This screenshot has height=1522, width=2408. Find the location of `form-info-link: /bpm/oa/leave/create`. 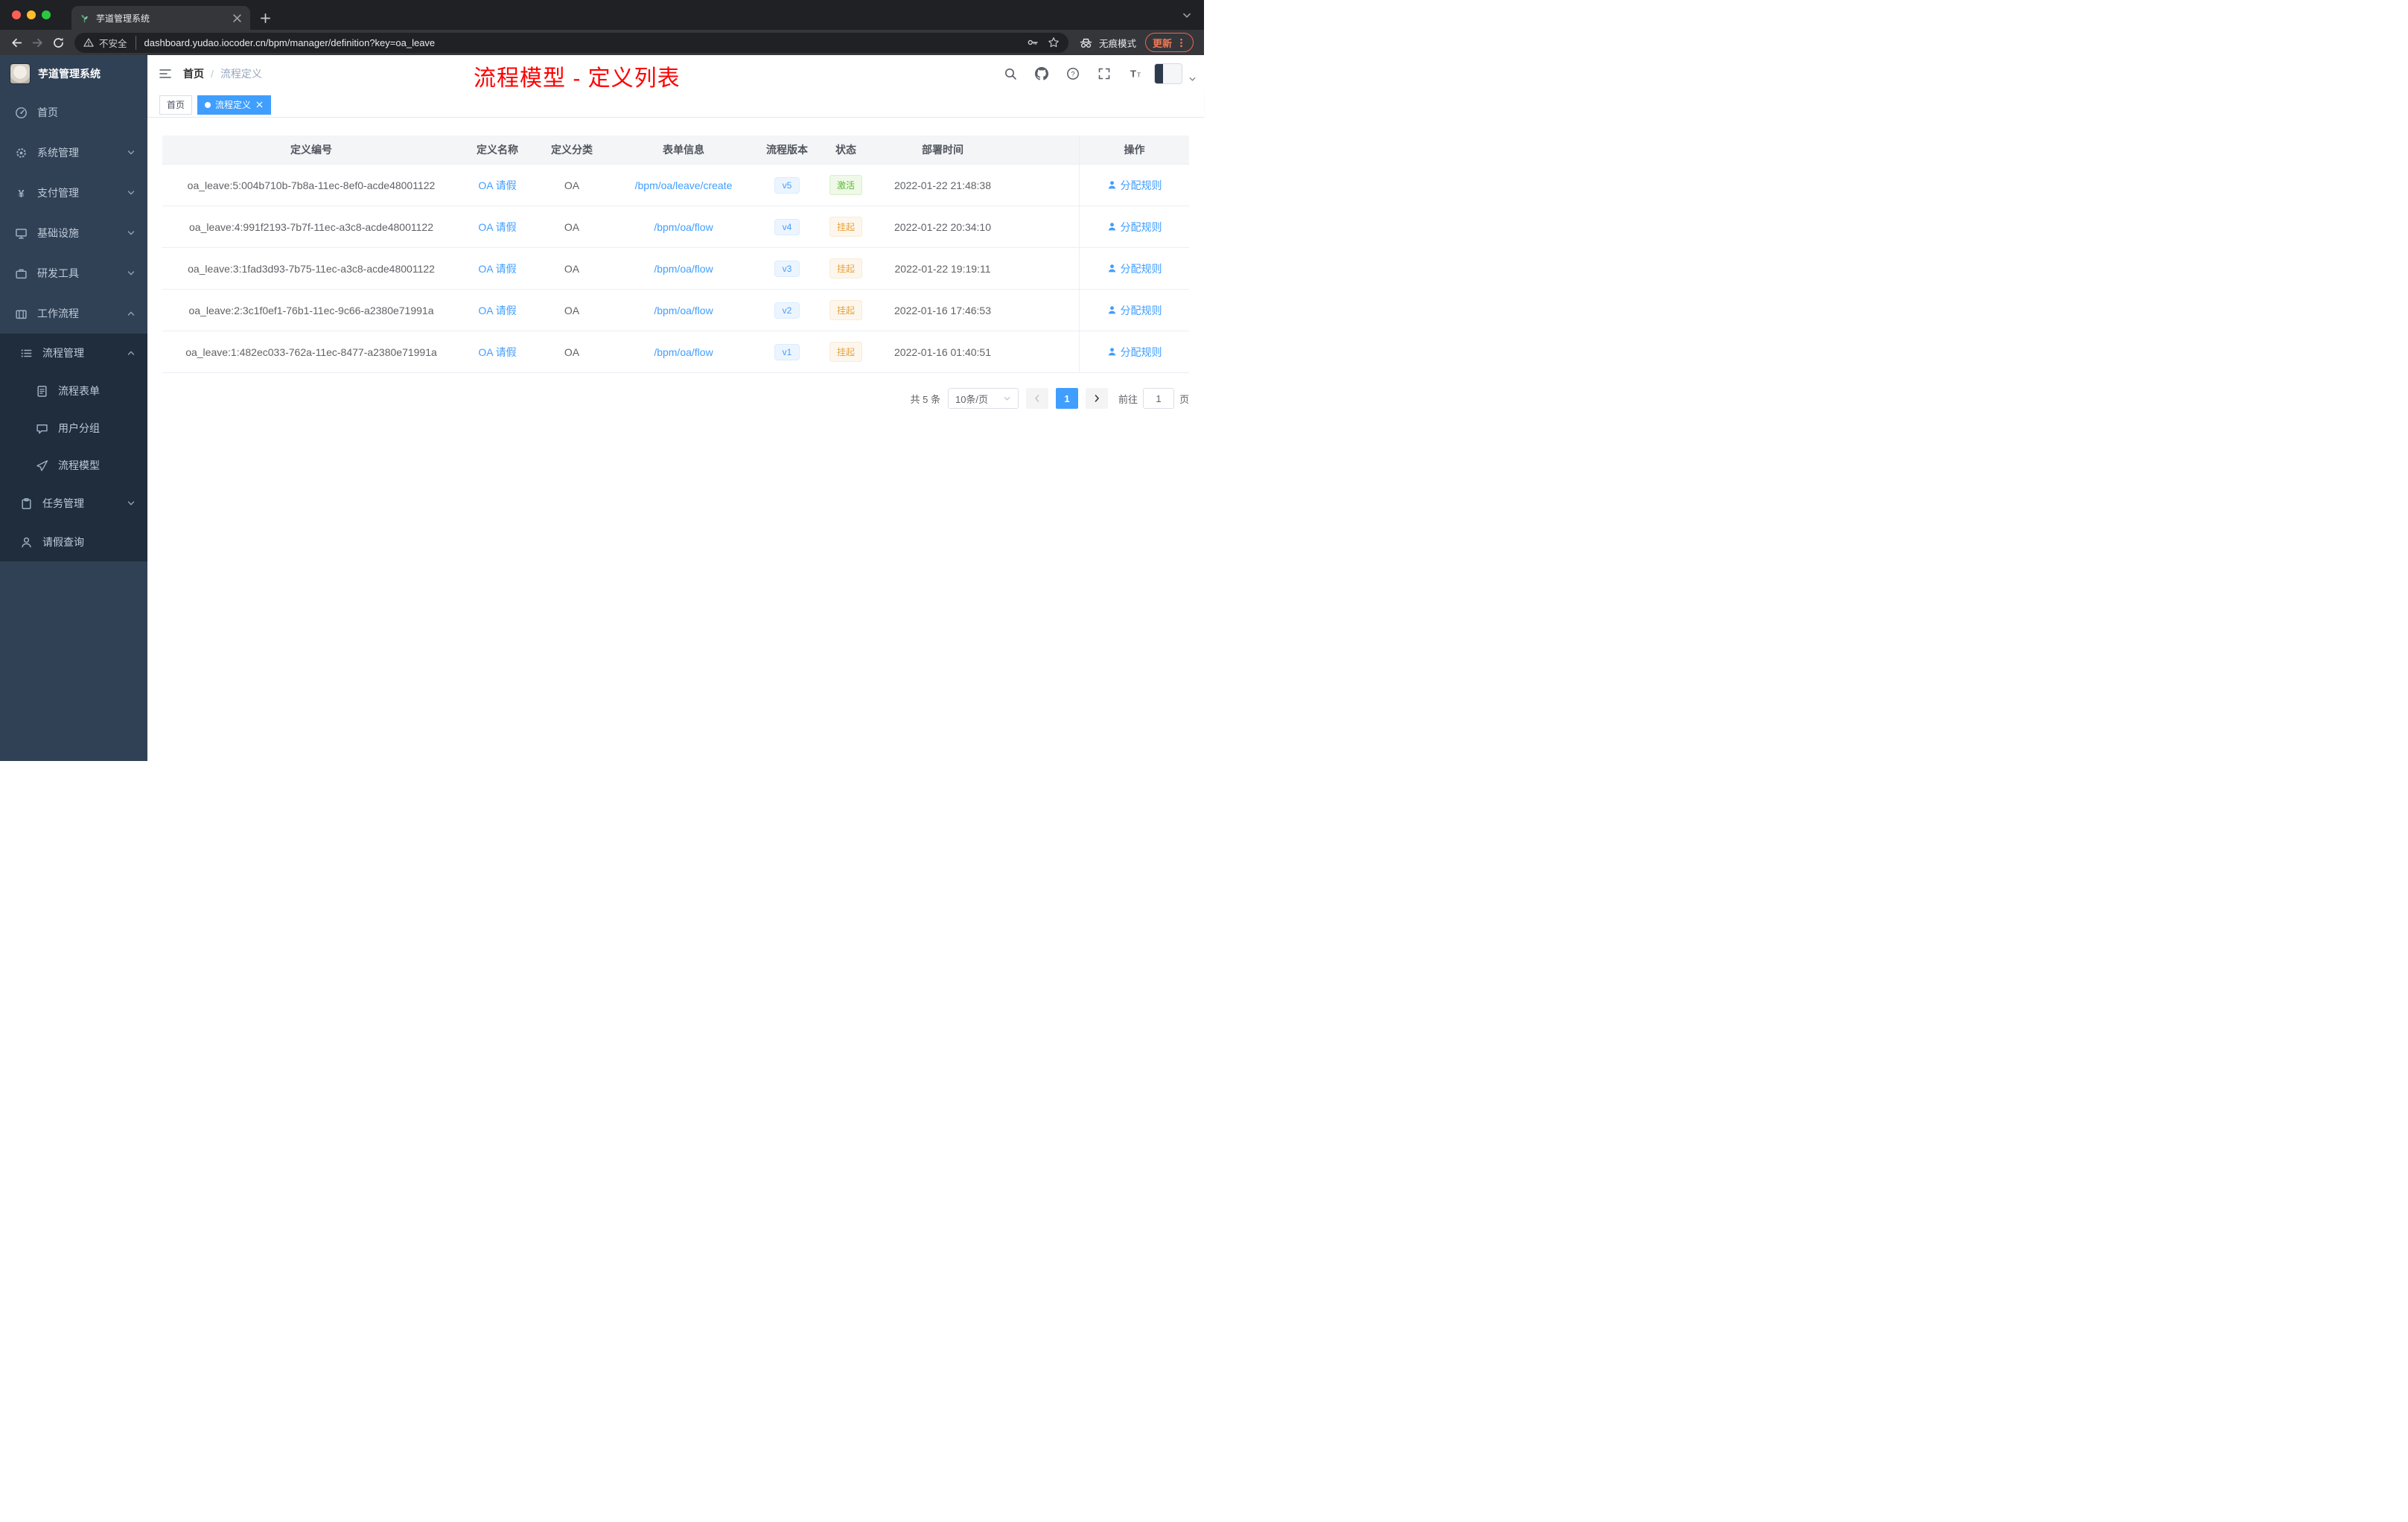

form-info-link: /bpm/oa/leave/create is located at coordinates (684, 185).